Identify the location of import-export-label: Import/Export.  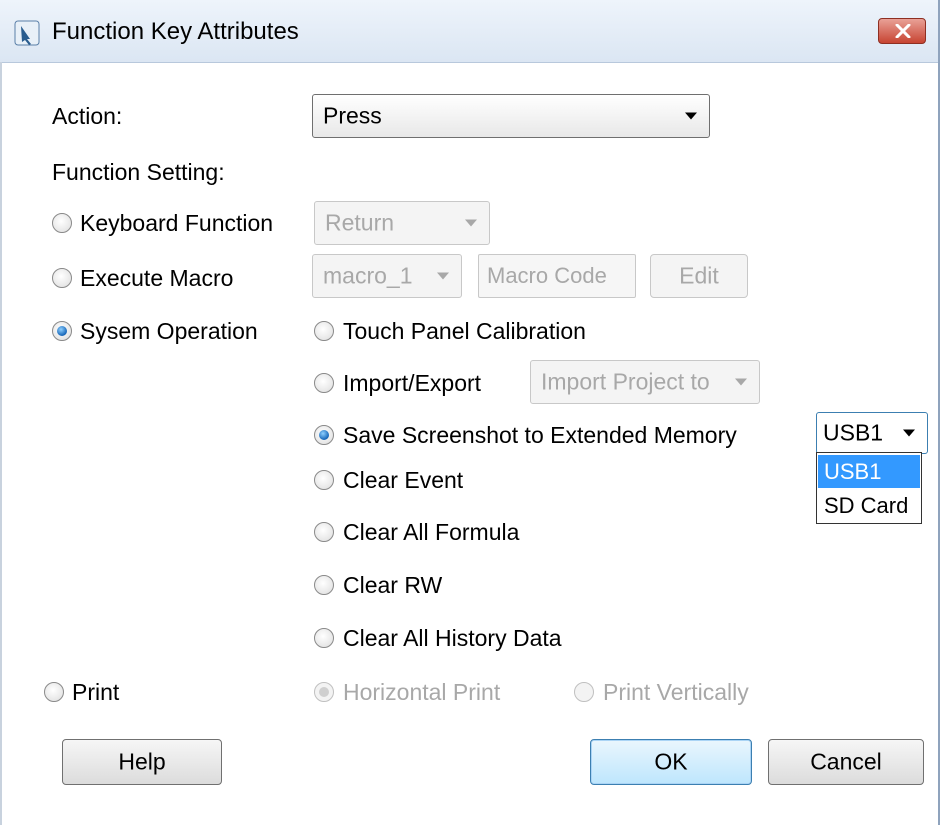
(412, 383).